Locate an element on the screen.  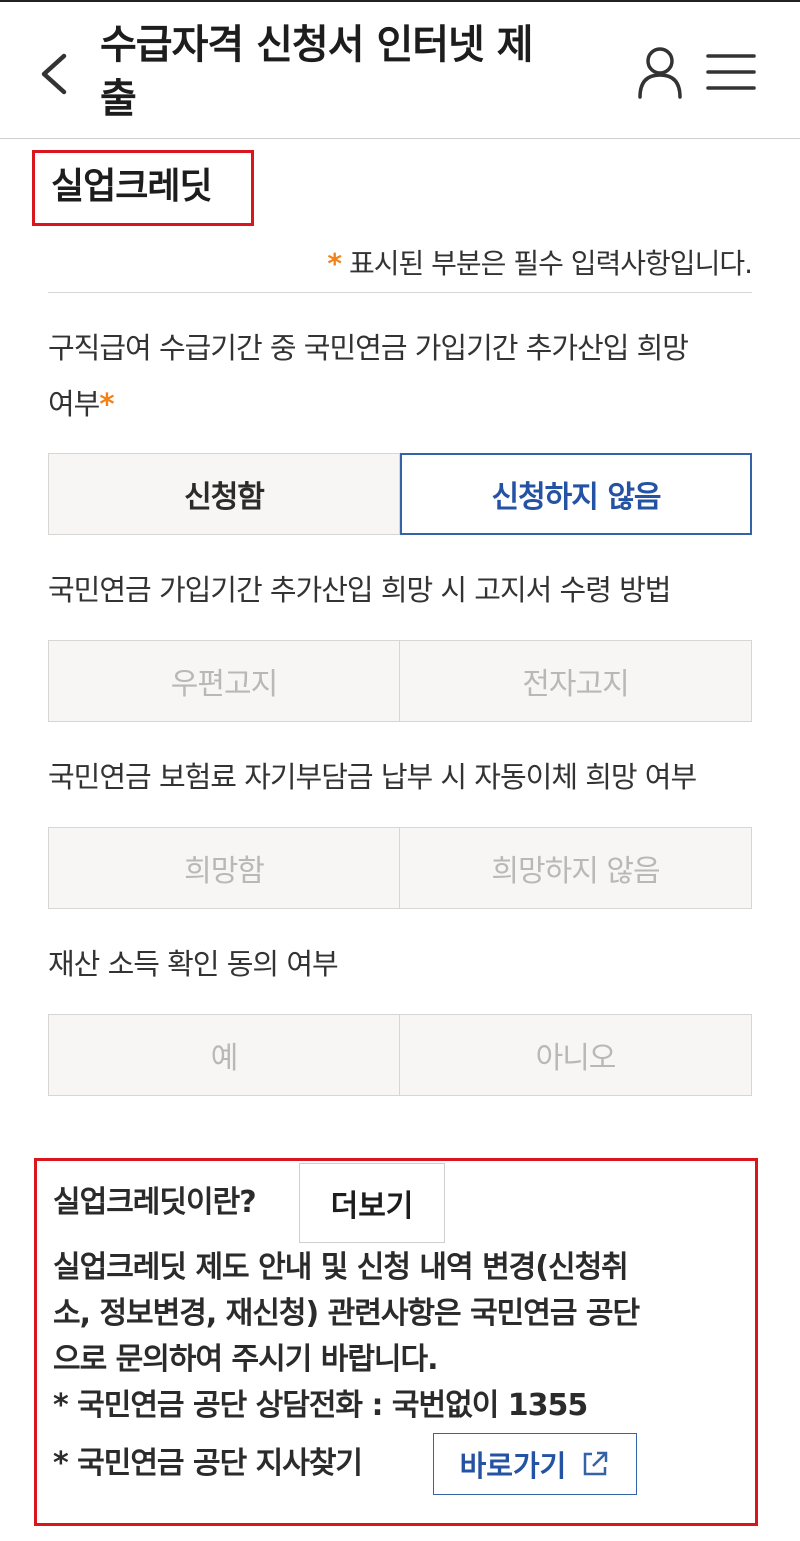
go-button-label: 바로가기 is located at coordinates (513, 1466).